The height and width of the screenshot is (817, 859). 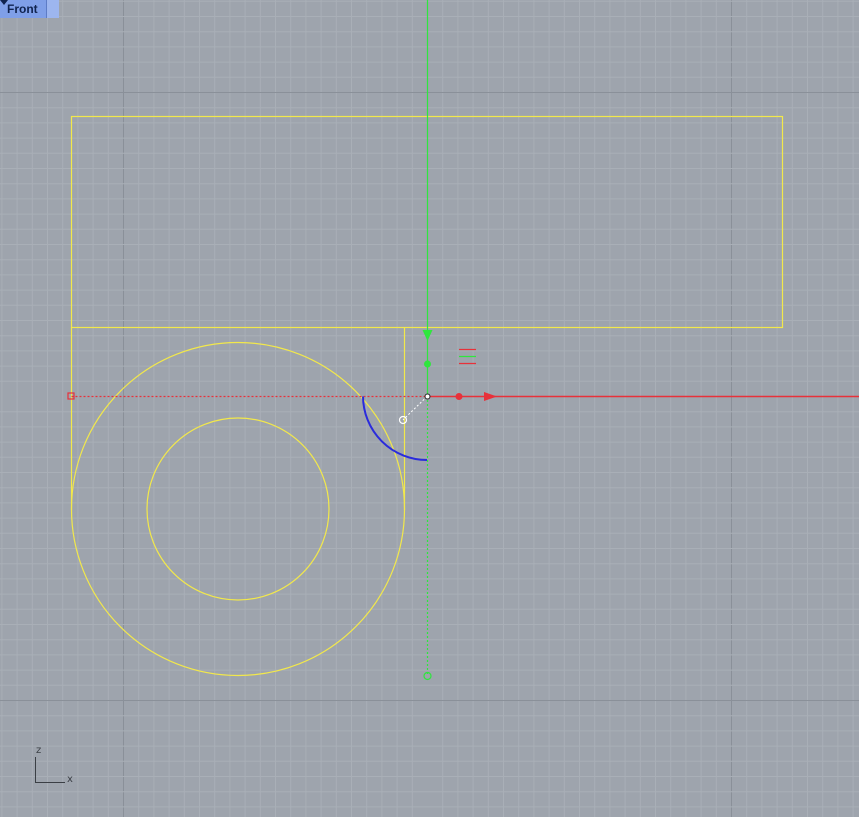 I want to click on axis-icon-x-label: x, so click(x=70, y=779).